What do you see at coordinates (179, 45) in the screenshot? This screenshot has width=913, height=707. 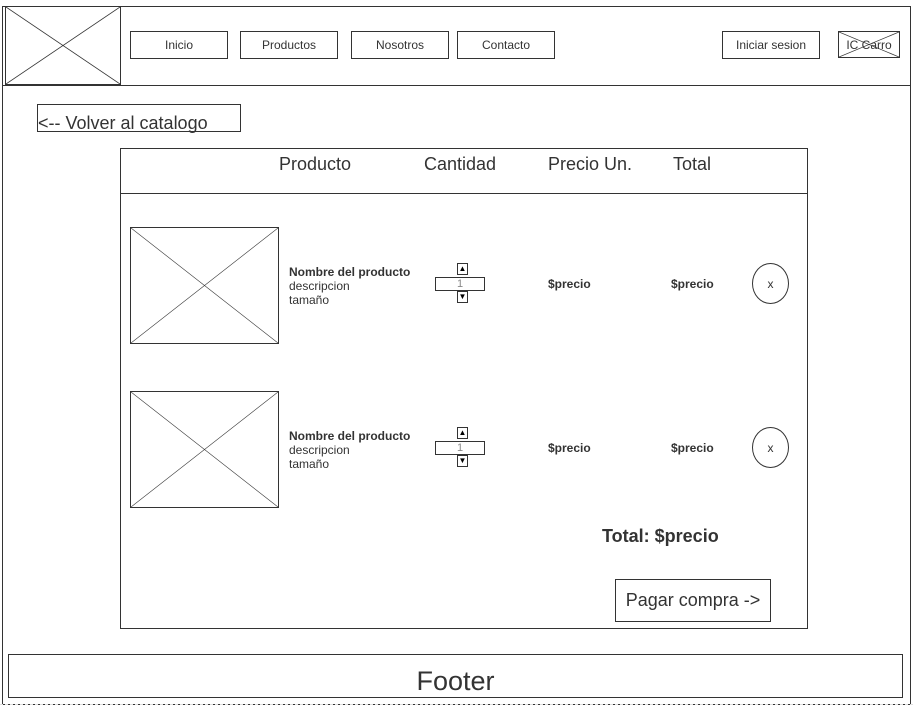 I see `nav-inicio: Inicio` at bounding box center [179, 45].